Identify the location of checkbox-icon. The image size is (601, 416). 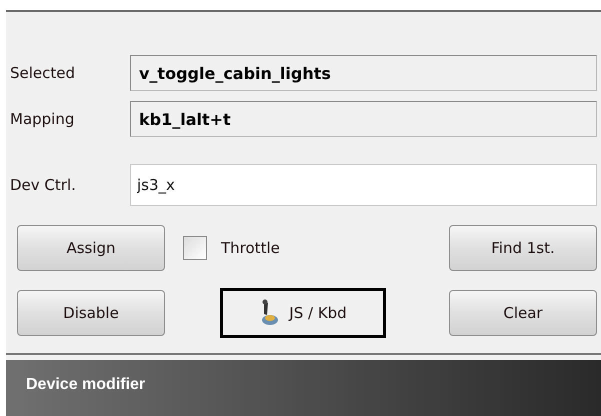
(195, 248).